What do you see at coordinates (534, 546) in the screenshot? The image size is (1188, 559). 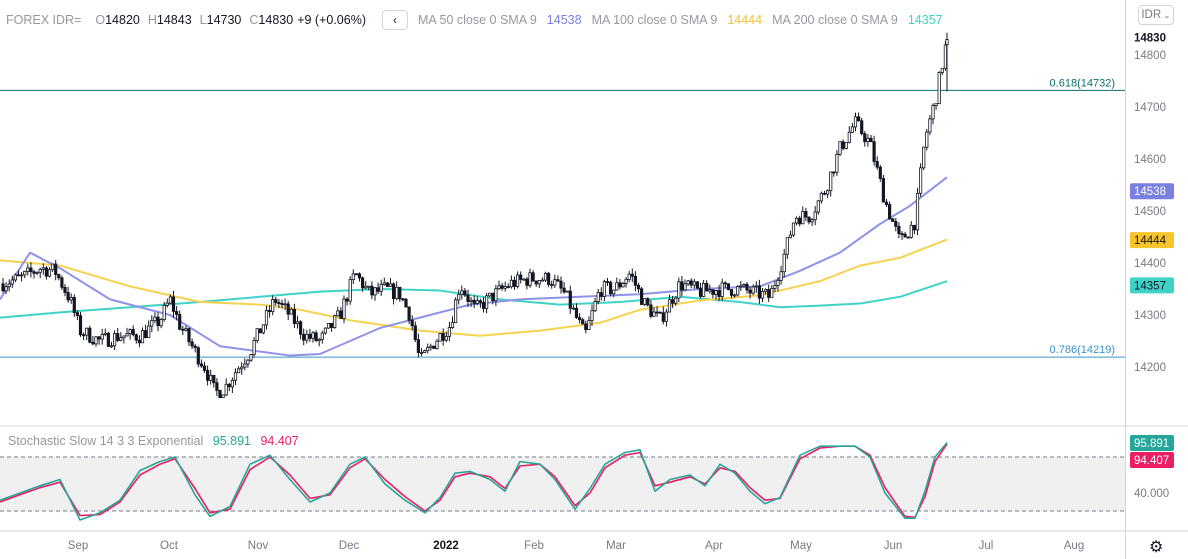 I see `time-axis-label: Feb` at bounding box center [534, 546].